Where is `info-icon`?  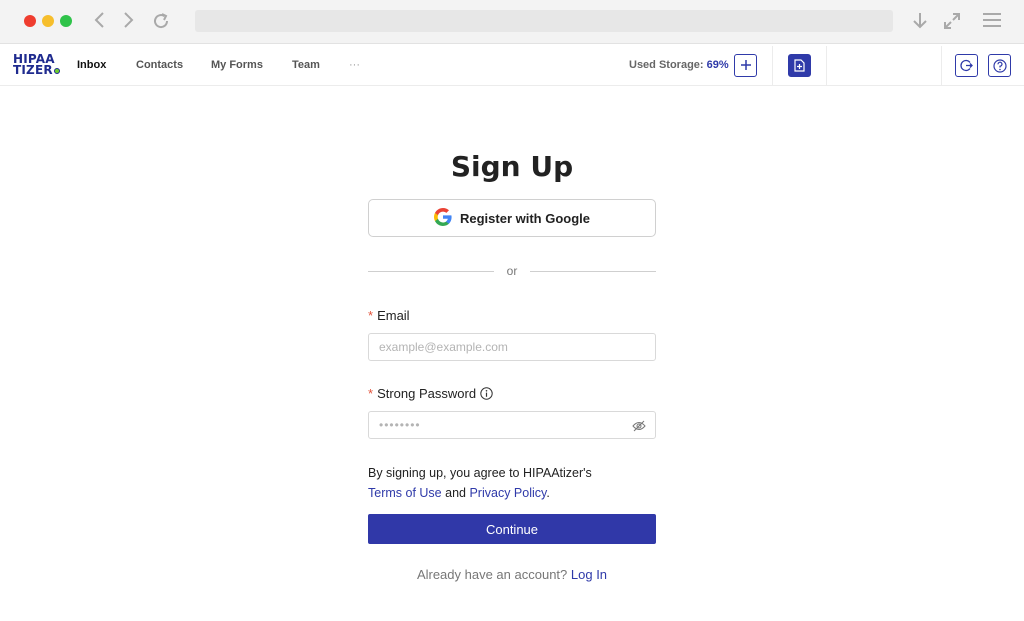
info-icon is located at coordinates (486, 395).